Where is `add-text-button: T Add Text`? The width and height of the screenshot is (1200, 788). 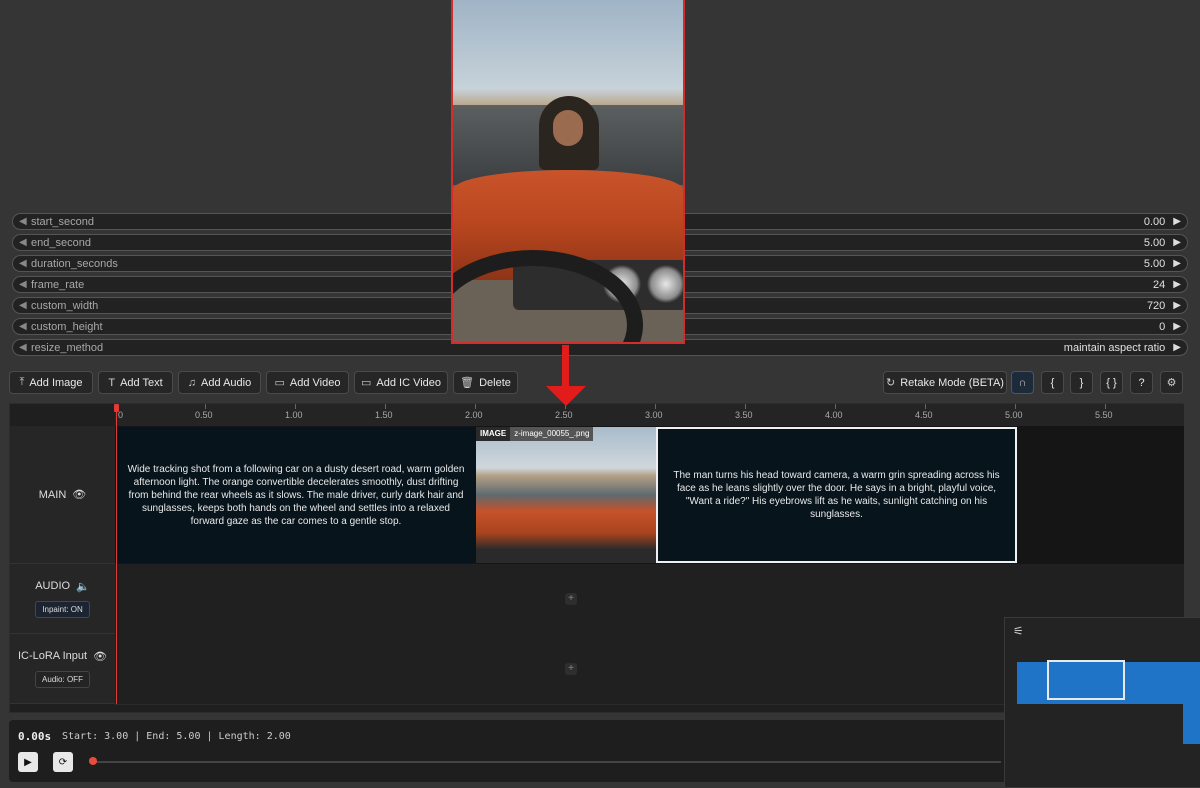 add-text-button: T Add Text is located at coordinates (135, 382).